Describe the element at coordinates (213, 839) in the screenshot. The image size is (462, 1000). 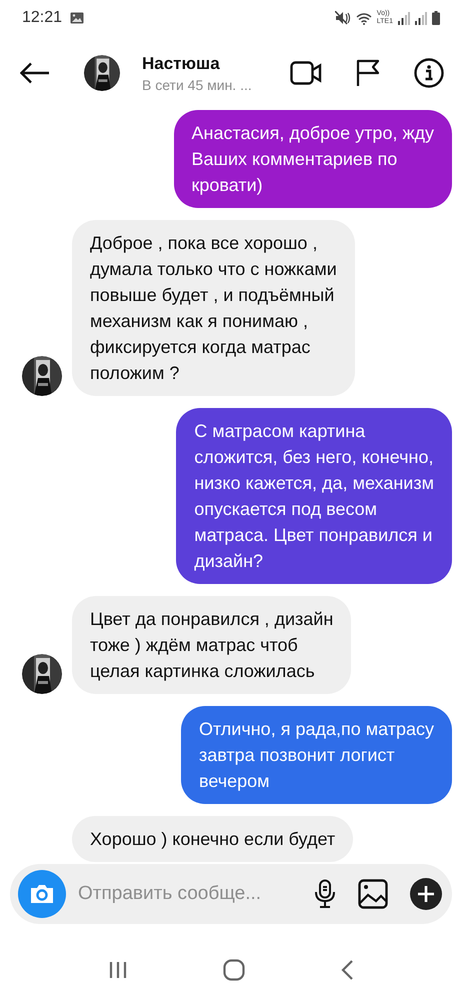
I see `message-bubble: Хорошо ) конечно если будет` at that location.